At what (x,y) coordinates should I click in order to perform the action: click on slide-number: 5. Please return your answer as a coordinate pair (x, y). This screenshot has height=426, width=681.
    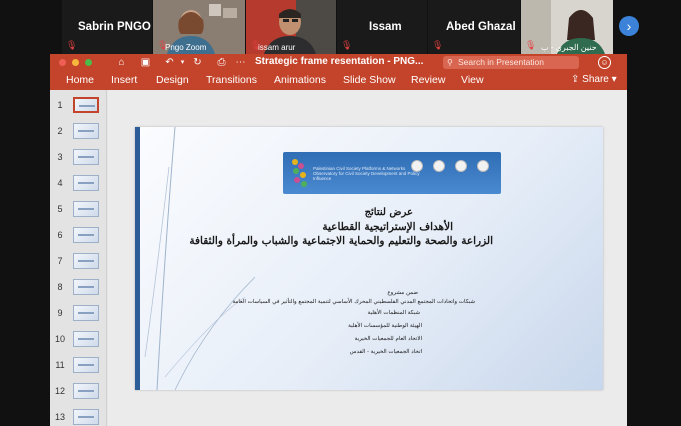
    Looking at the image, I should click on (60, 209).